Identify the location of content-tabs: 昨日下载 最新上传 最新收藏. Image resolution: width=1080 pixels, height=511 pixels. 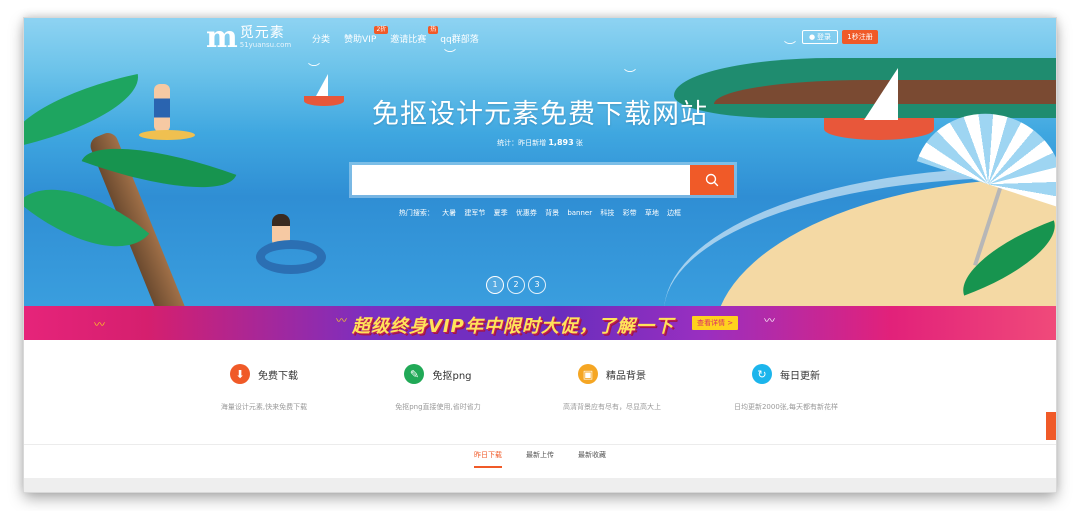
(540, 459).